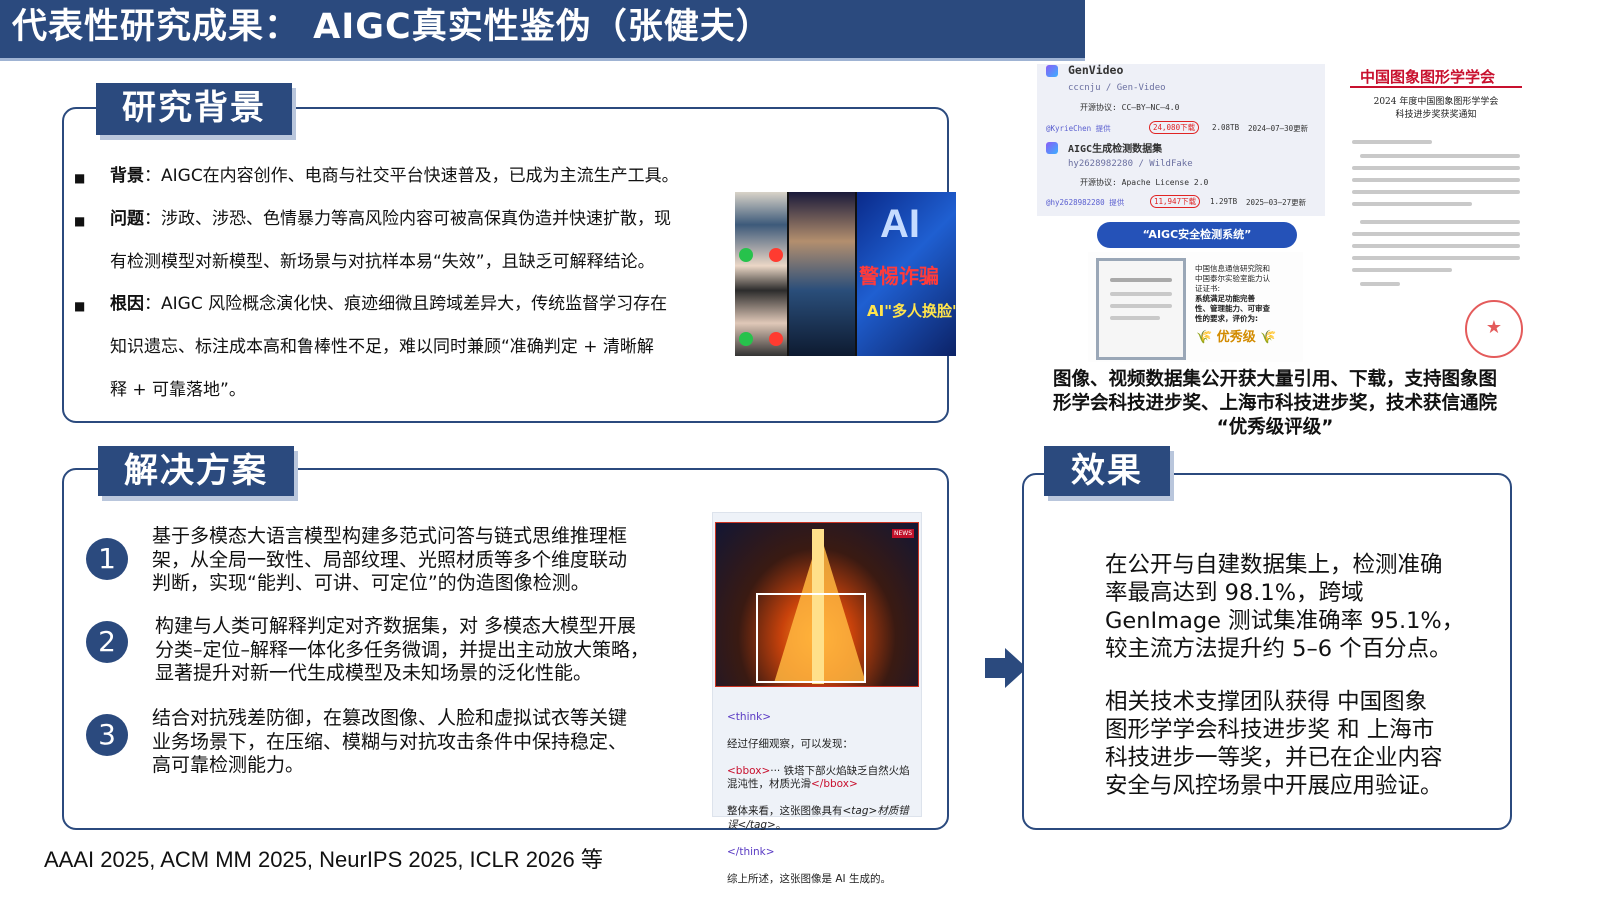 The height and width of the screenshot is (900, 1600). What do you see at coordinates (1130, 164) in the screenshot?
I see `dataset-path: hy2628982280 / WildFake` at bounding box center [1130, 164].